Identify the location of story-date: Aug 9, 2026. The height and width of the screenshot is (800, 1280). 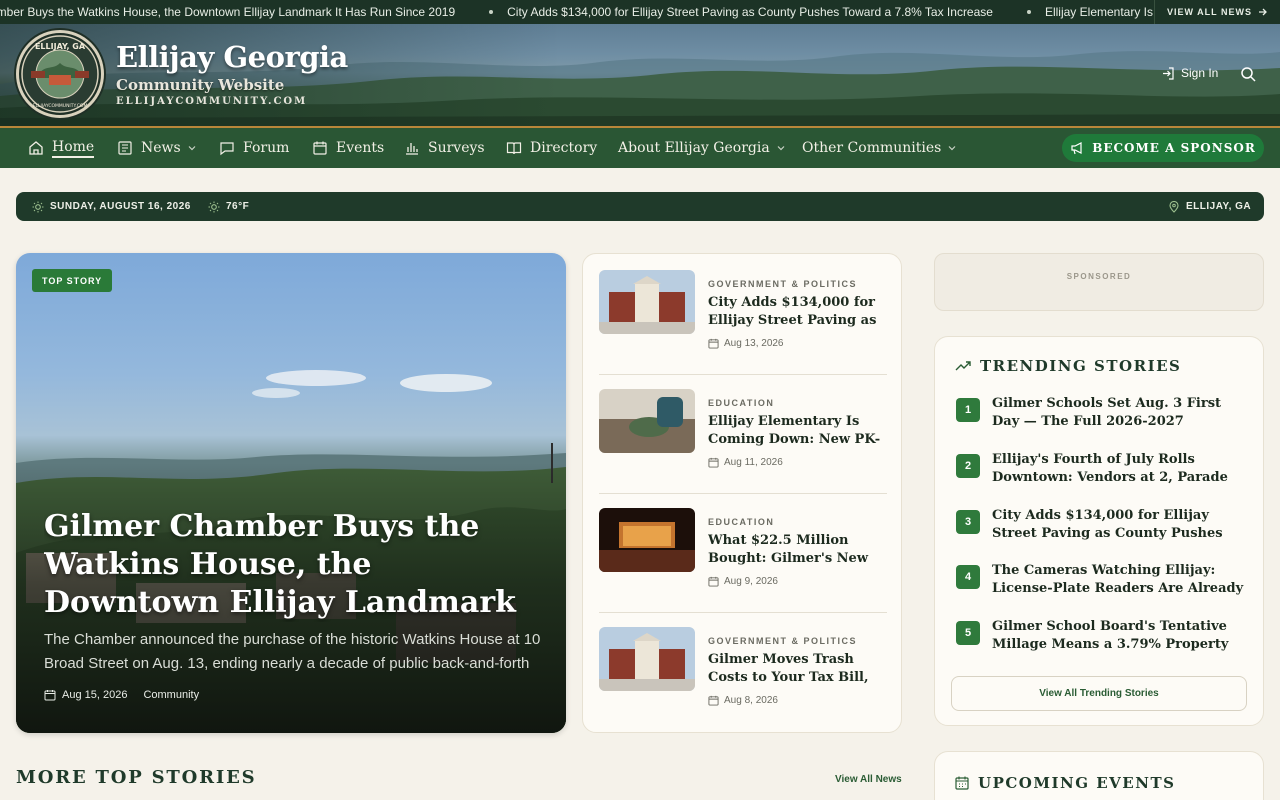
(743, 581).